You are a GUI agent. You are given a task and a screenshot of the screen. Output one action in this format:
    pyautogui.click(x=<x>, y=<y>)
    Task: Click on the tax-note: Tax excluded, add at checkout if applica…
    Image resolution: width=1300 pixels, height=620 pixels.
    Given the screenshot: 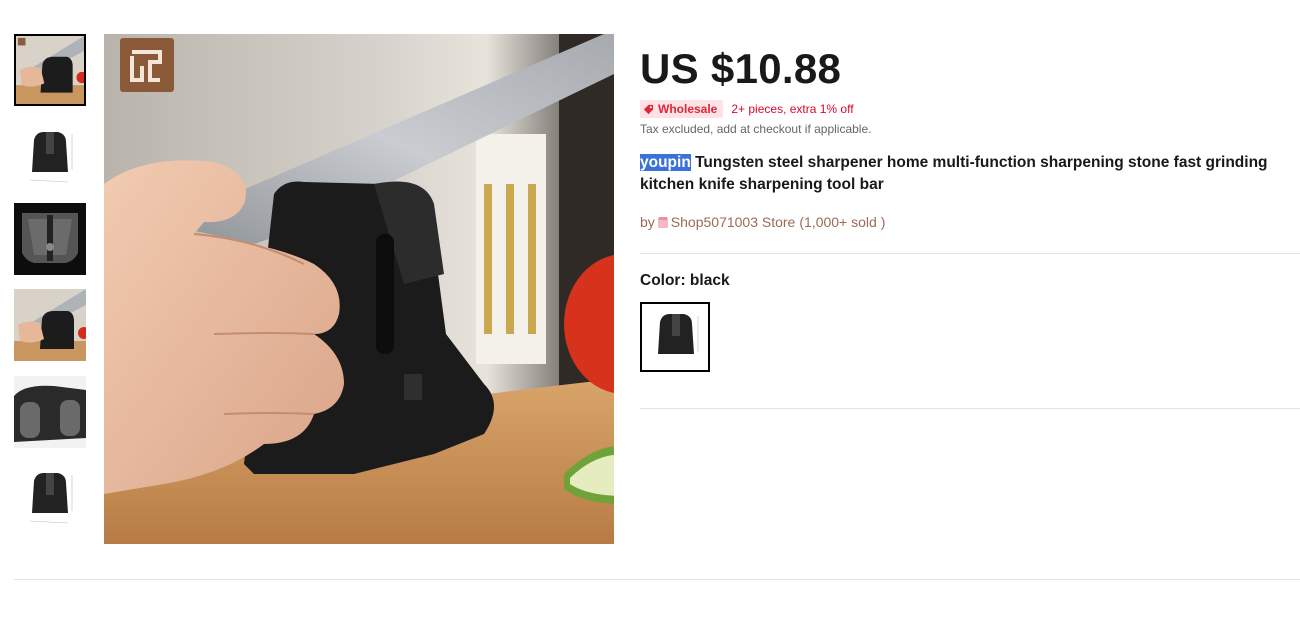 What is the action you would take?
    pyautogui.click(x=756, y=129)
    